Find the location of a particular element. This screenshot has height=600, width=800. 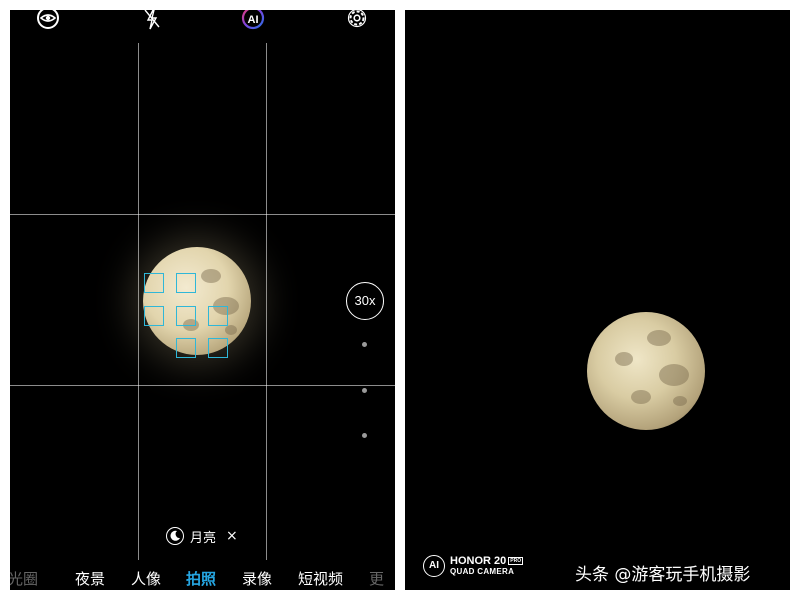

hdr-icon is located at coordinates (48, 20).